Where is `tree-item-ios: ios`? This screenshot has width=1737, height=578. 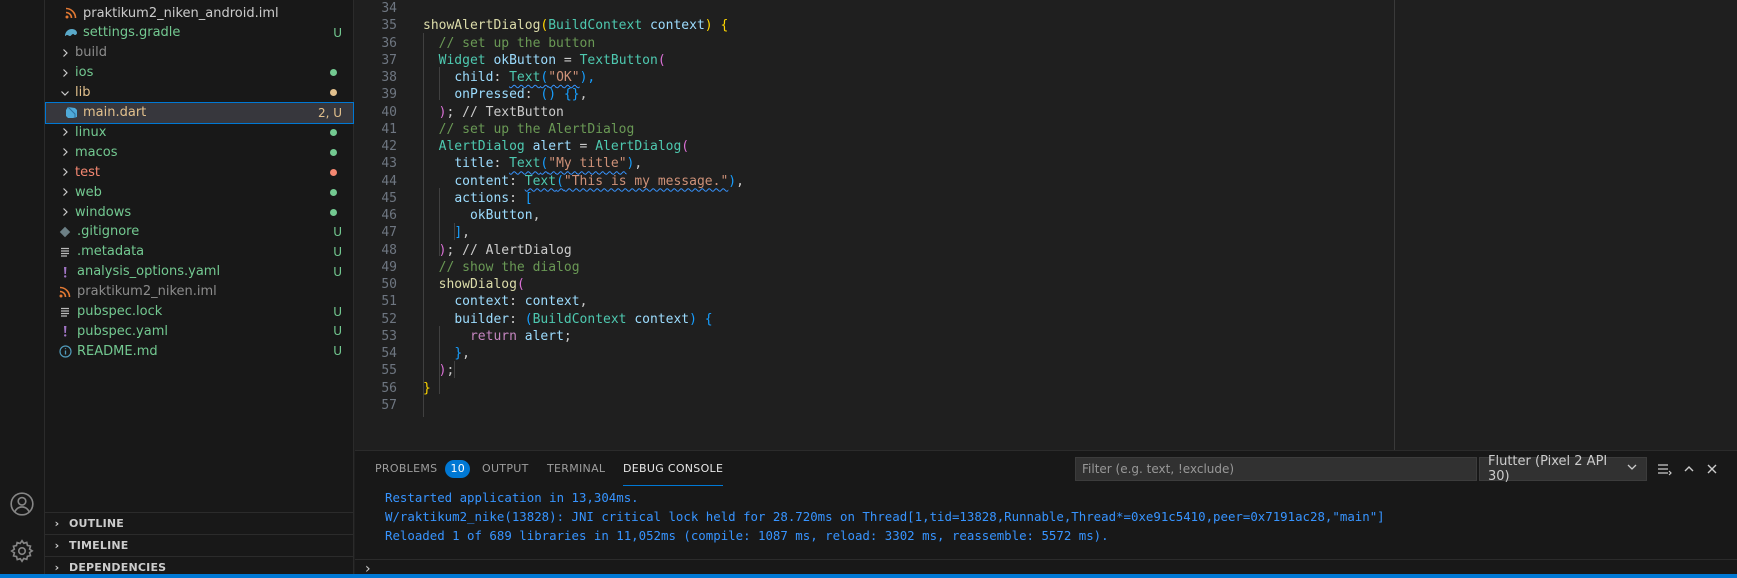 tree-item-ios: ios is located at coordinates (199, 73).